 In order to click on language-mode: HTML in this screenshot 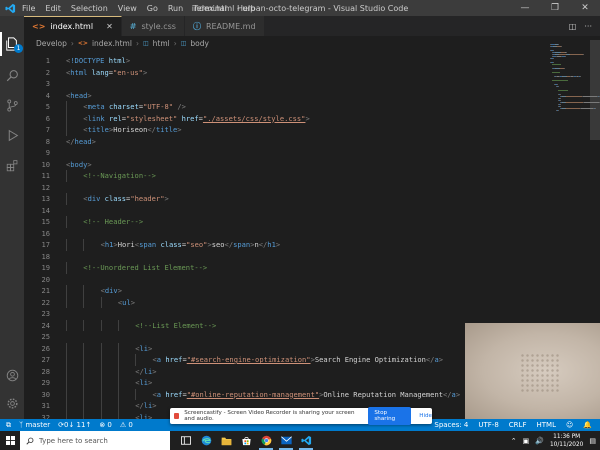, I will do `click(545, 425)`.